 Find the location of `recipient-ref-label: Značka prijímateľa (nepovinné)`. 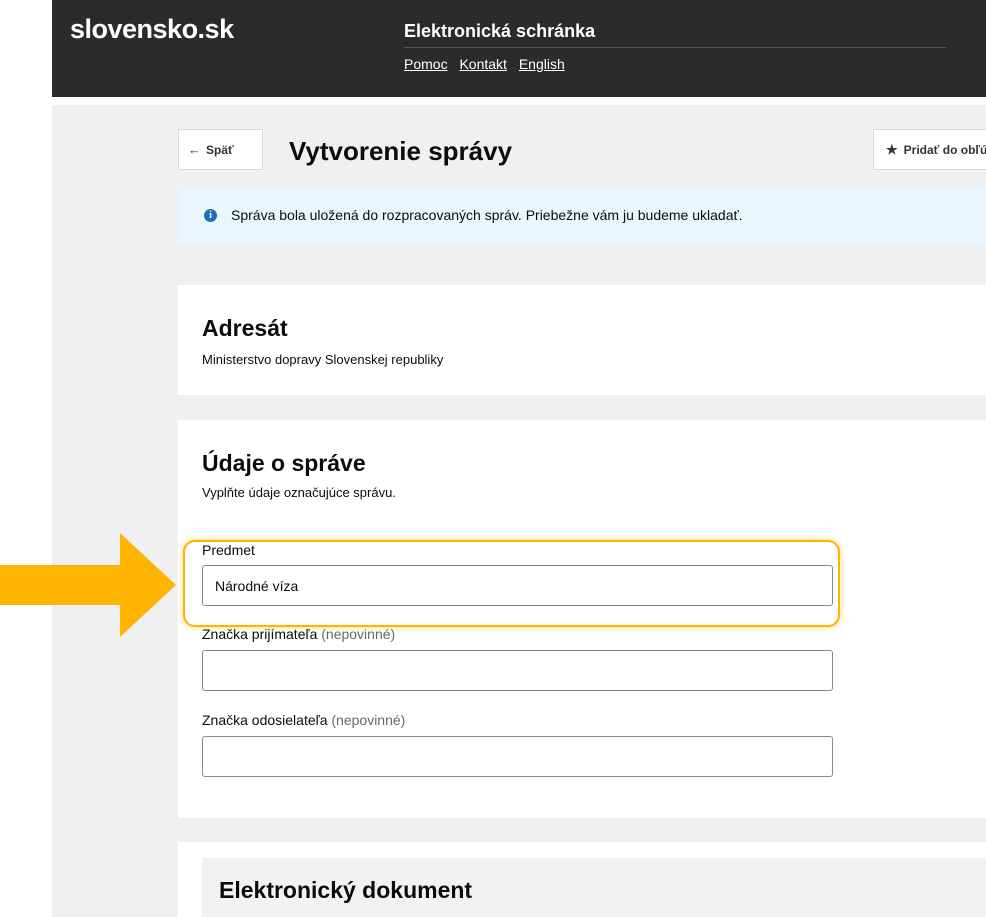

recipient-ref-label: Značka prijímateľa (nepovinné) is located at coordinates (298, 634).